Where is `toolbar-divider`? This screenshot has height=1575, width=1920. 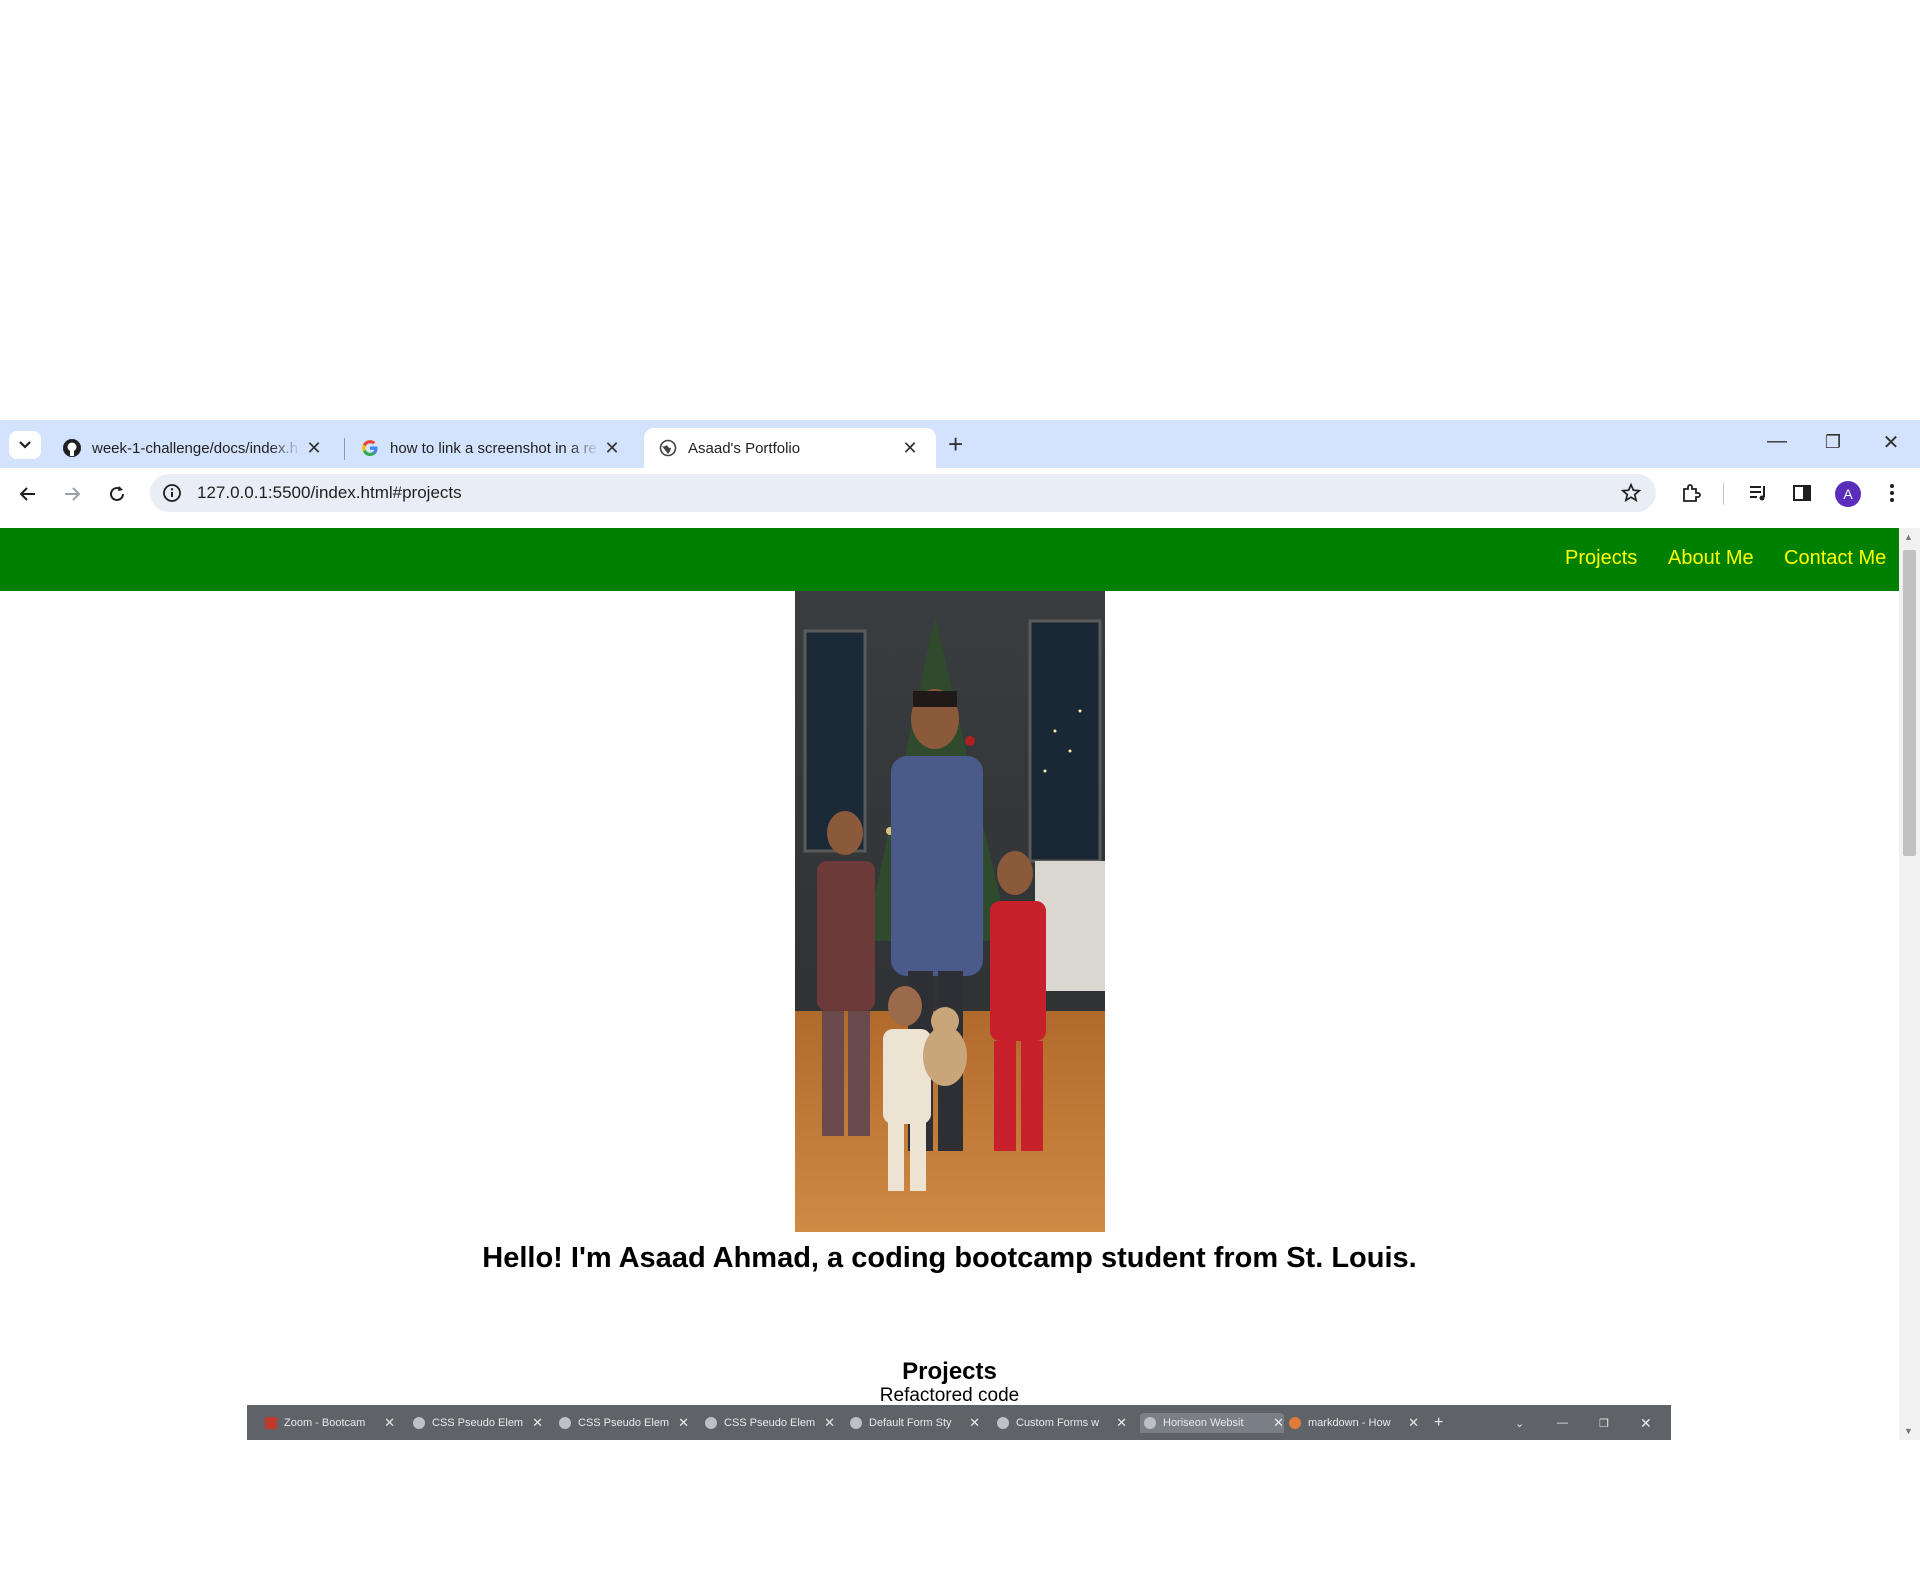
toolbar-divider is located at coordinates (1723, 494).